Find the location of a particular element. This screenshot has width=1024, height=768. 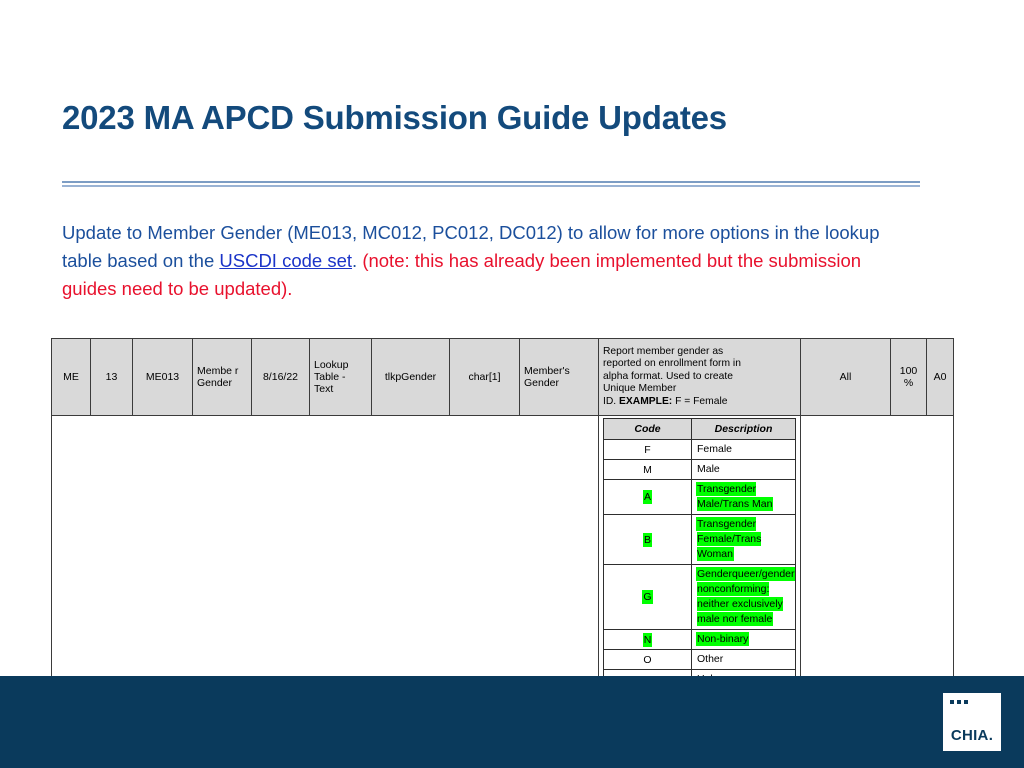

lookup-description: Female is located at coordinates (743, 449).